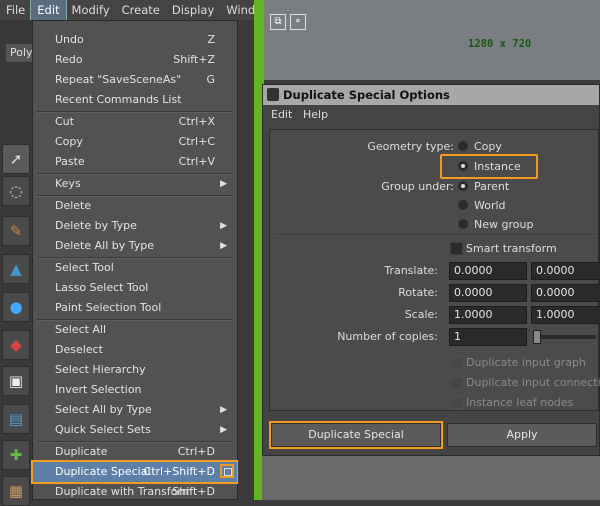  What do you see at coordinates (135, 142) in the screenshot?
I see `menu-item-copy: Copy Ctrl+C` at bounding box center [135, 142].